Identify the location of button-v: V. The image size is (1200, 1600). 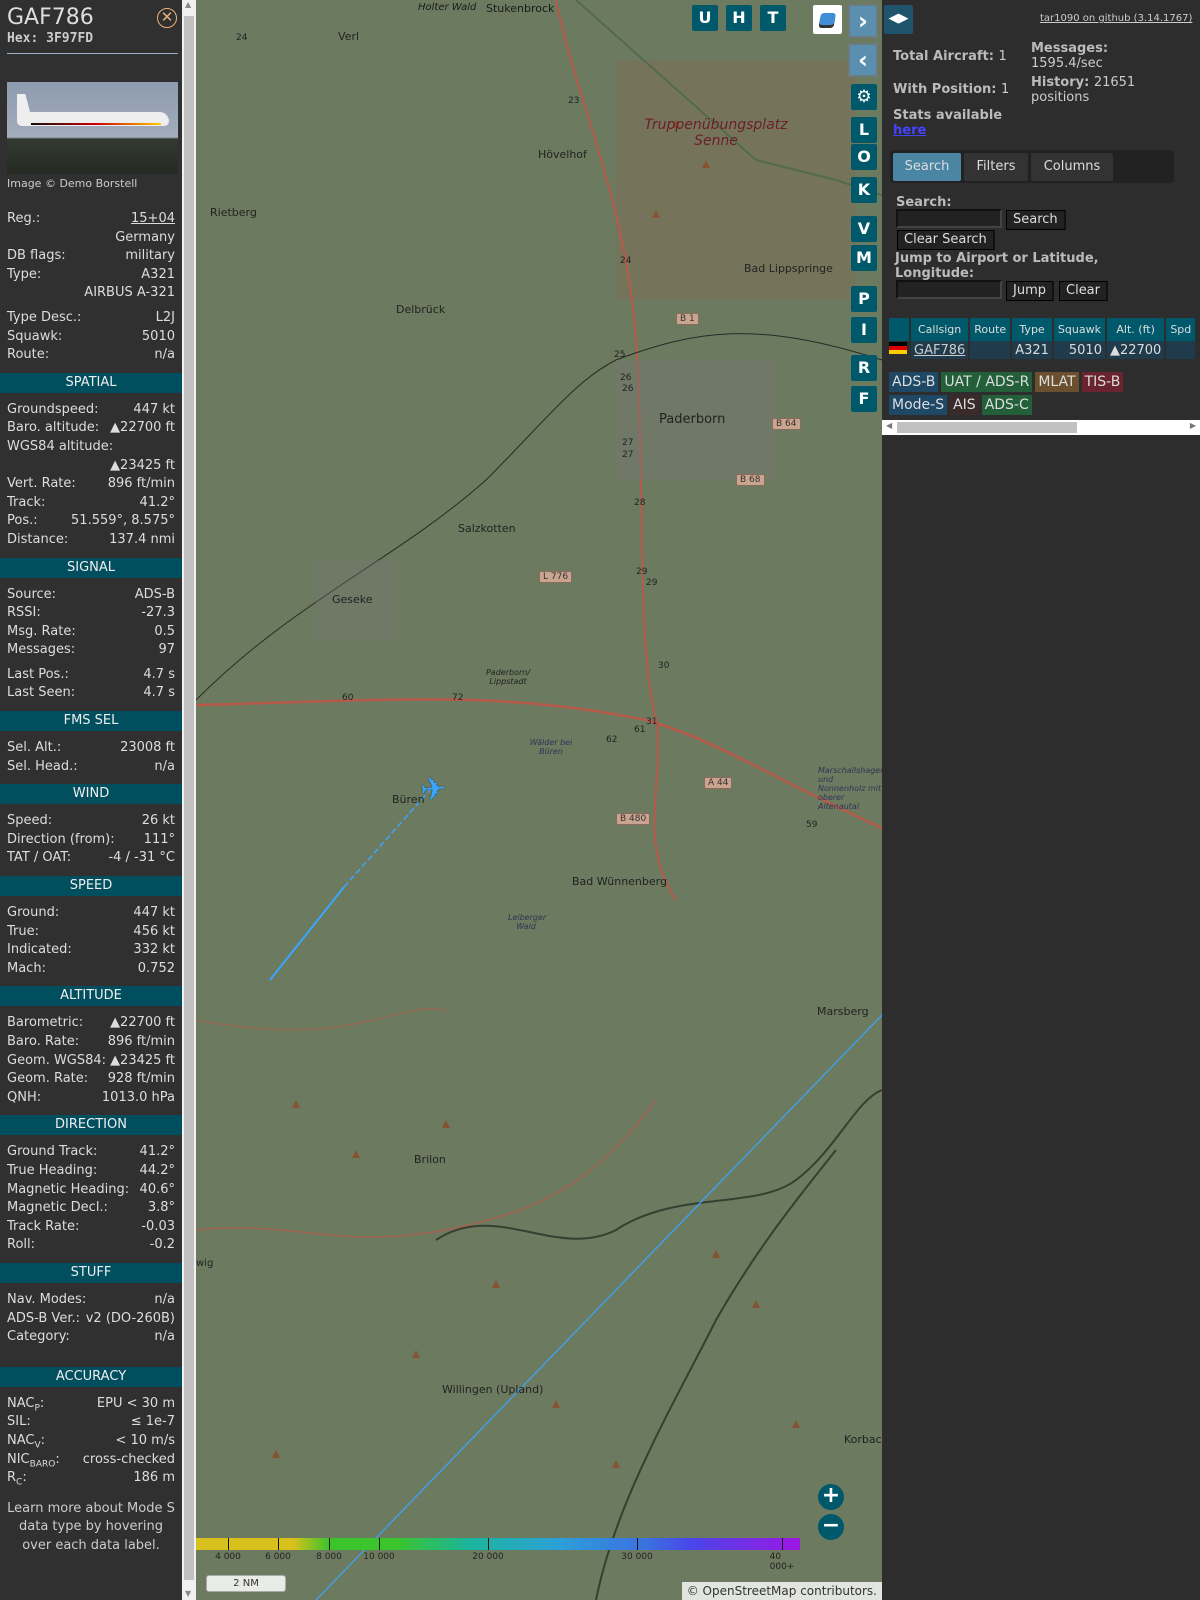
(864, 229).